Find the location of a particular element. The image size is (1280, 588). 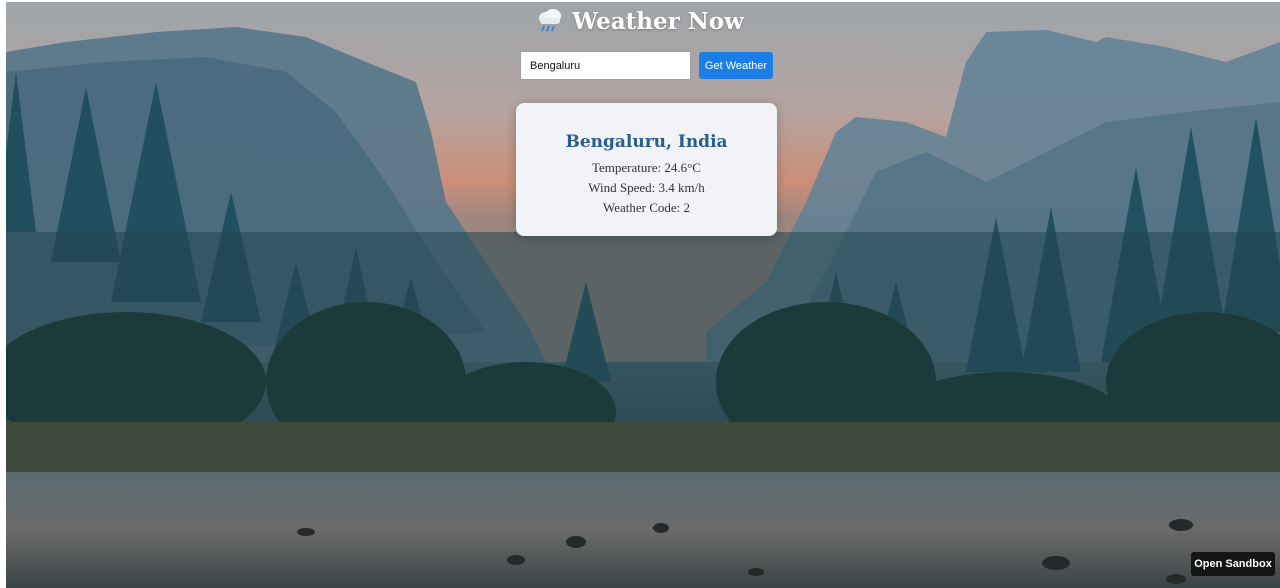

temperature-text: Temperature: 24.6°C is located at coordinates (646, 167).